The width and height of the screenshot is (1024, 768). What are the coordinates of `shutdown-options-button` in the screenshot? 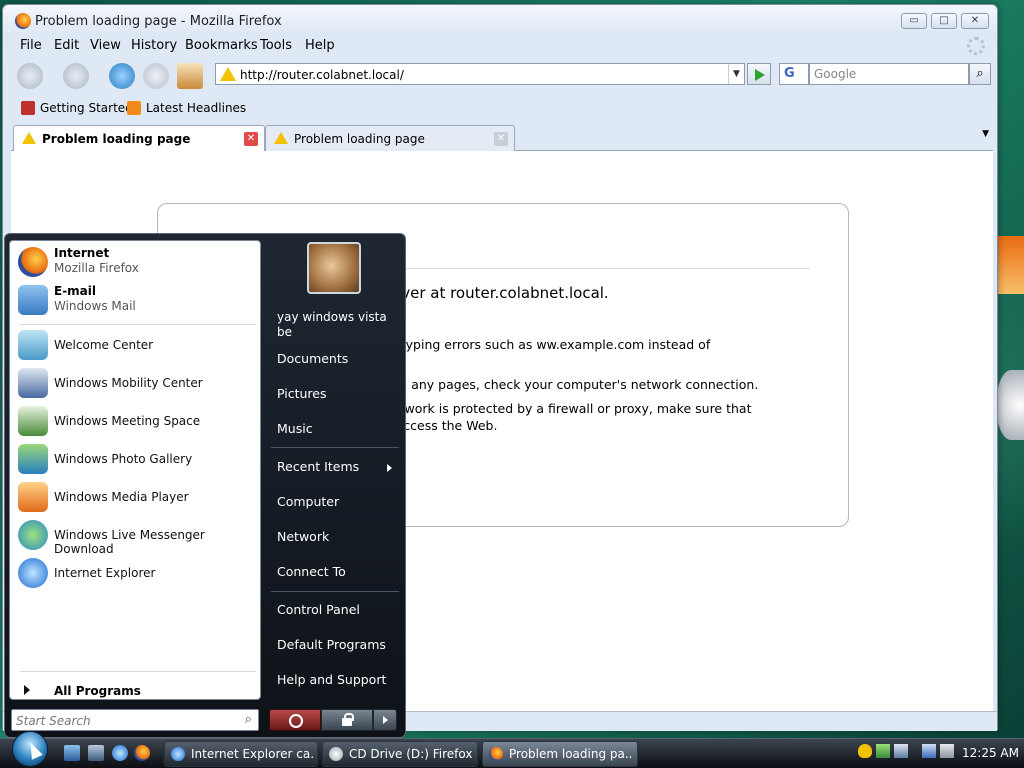 It's located at (385, 720).